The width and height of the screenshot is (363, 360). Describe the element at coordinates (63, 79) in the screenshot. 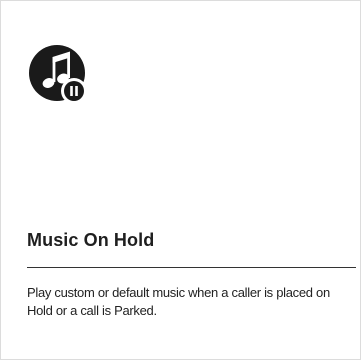

I see `music-note-pause-icon` at that location.